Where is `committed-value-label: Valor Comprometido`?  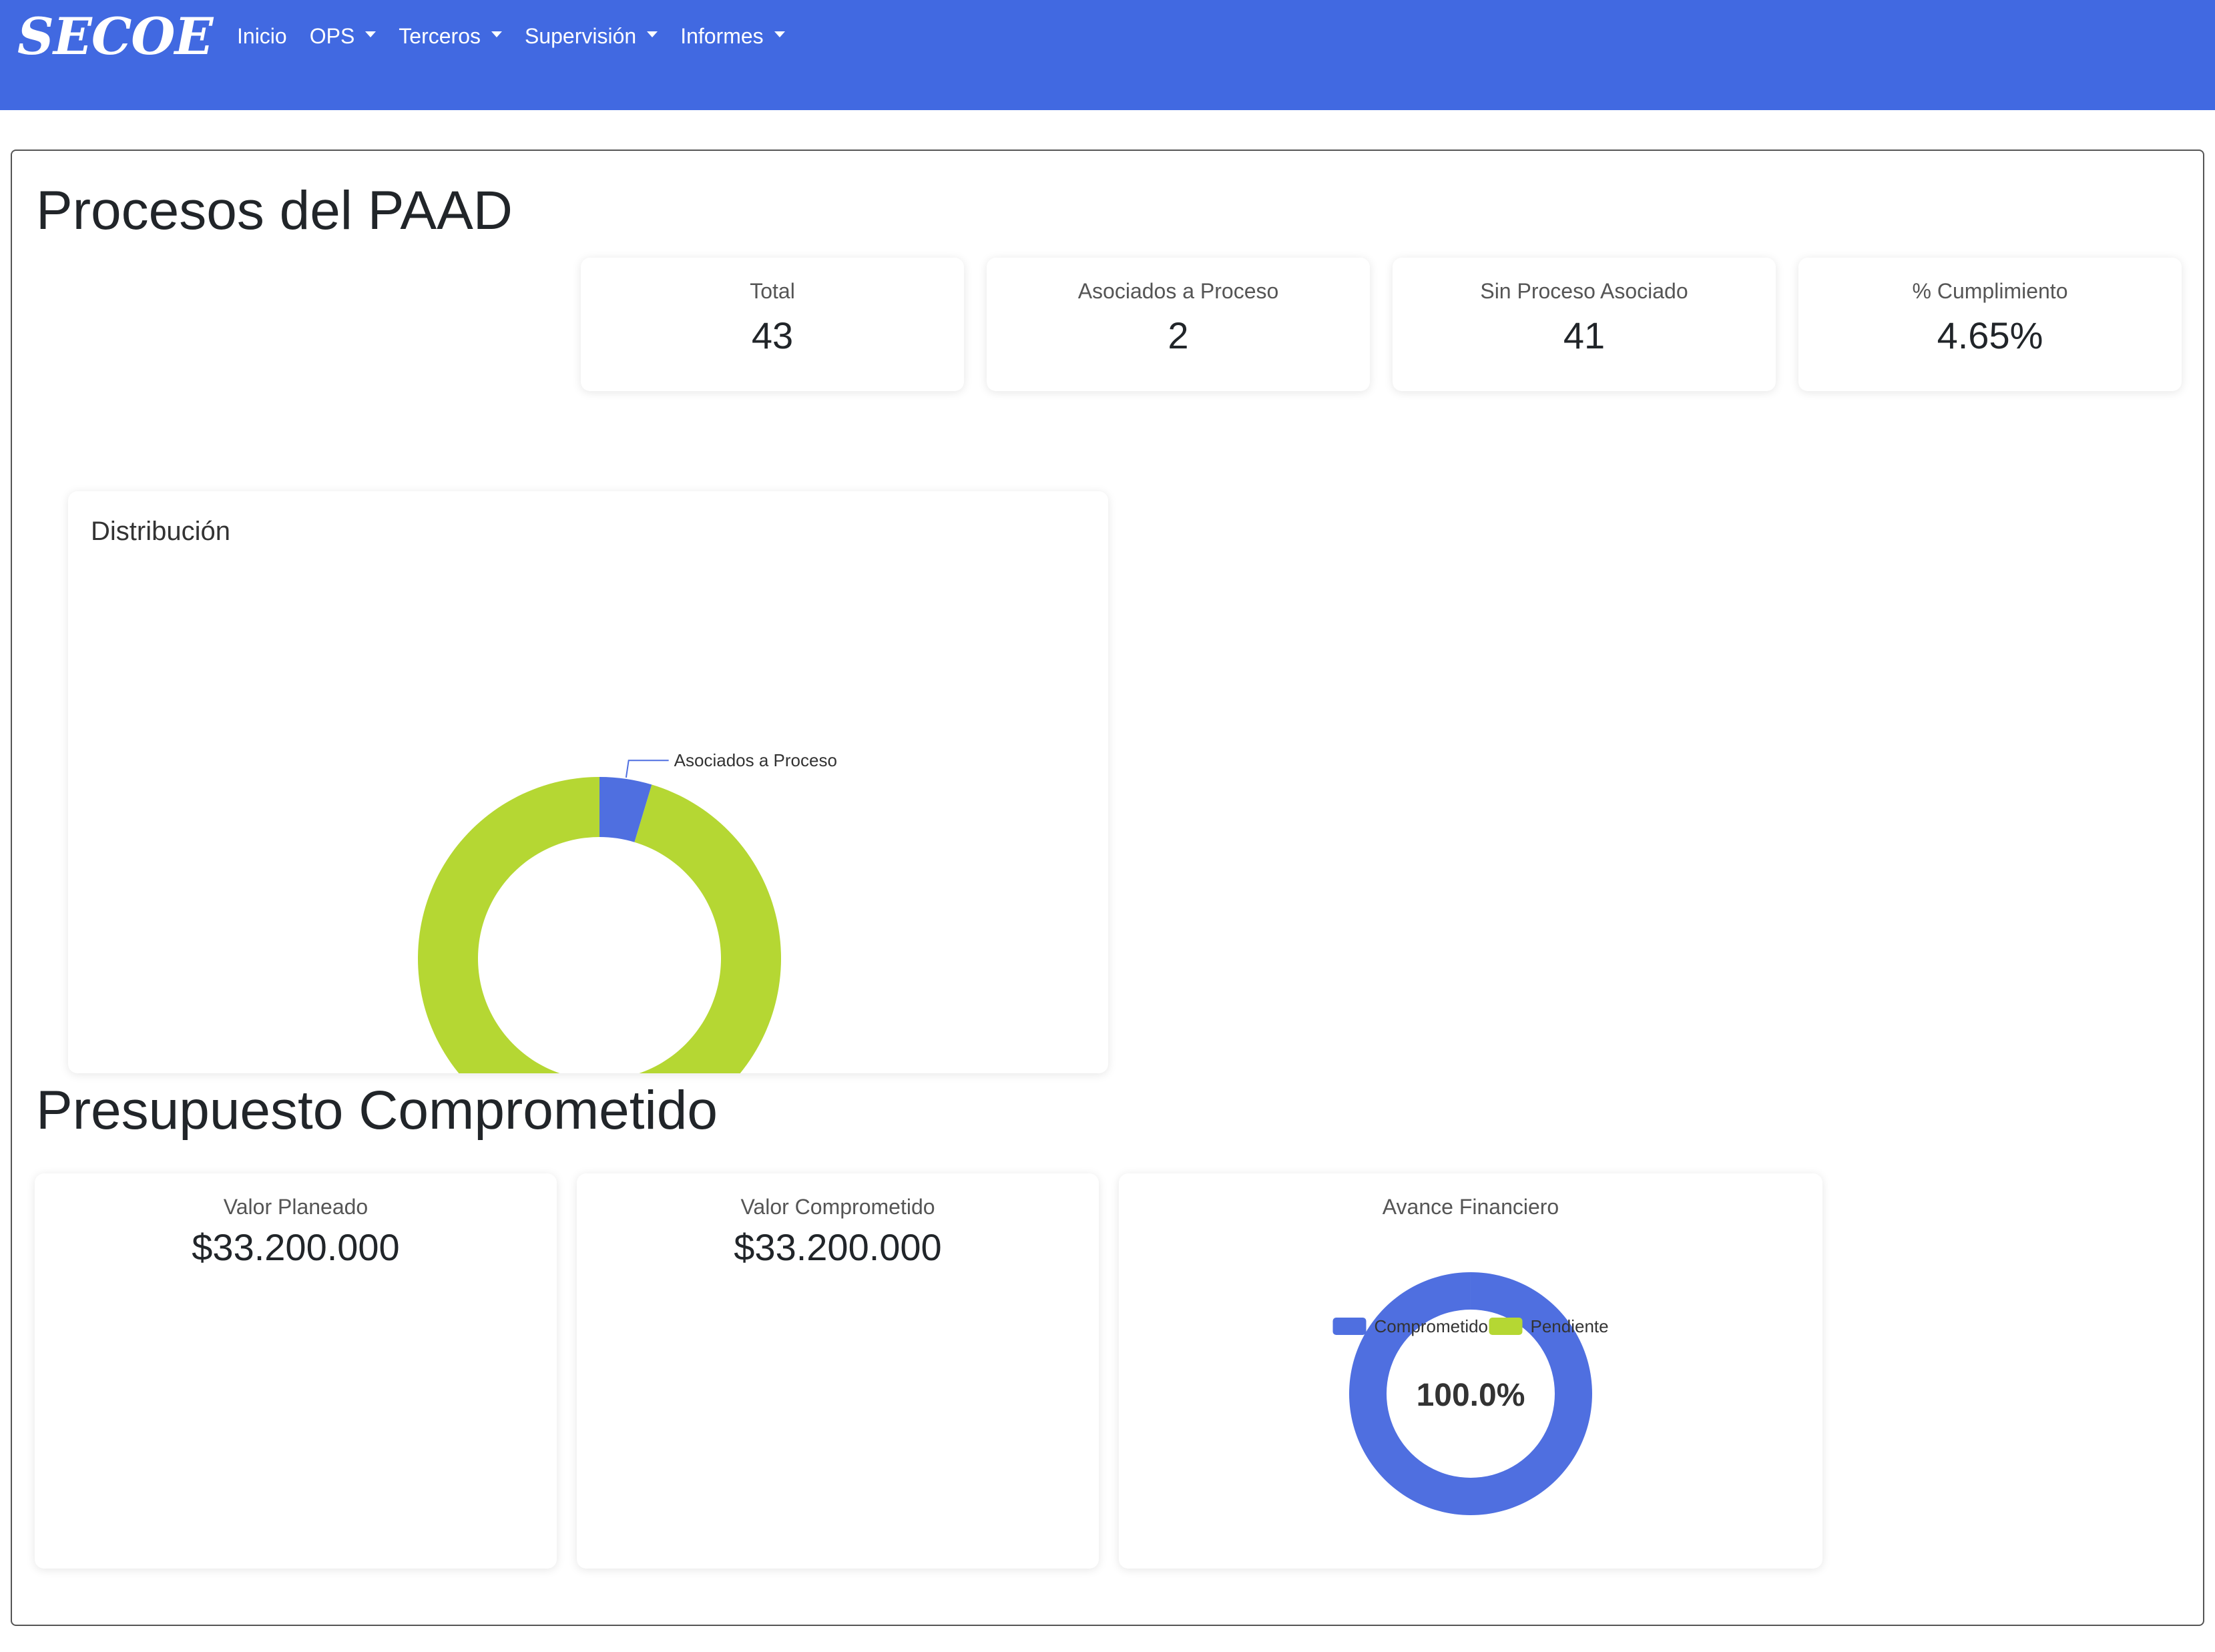
committed-value-label: Valor Comprometido is located at coordinates (837, 1207).